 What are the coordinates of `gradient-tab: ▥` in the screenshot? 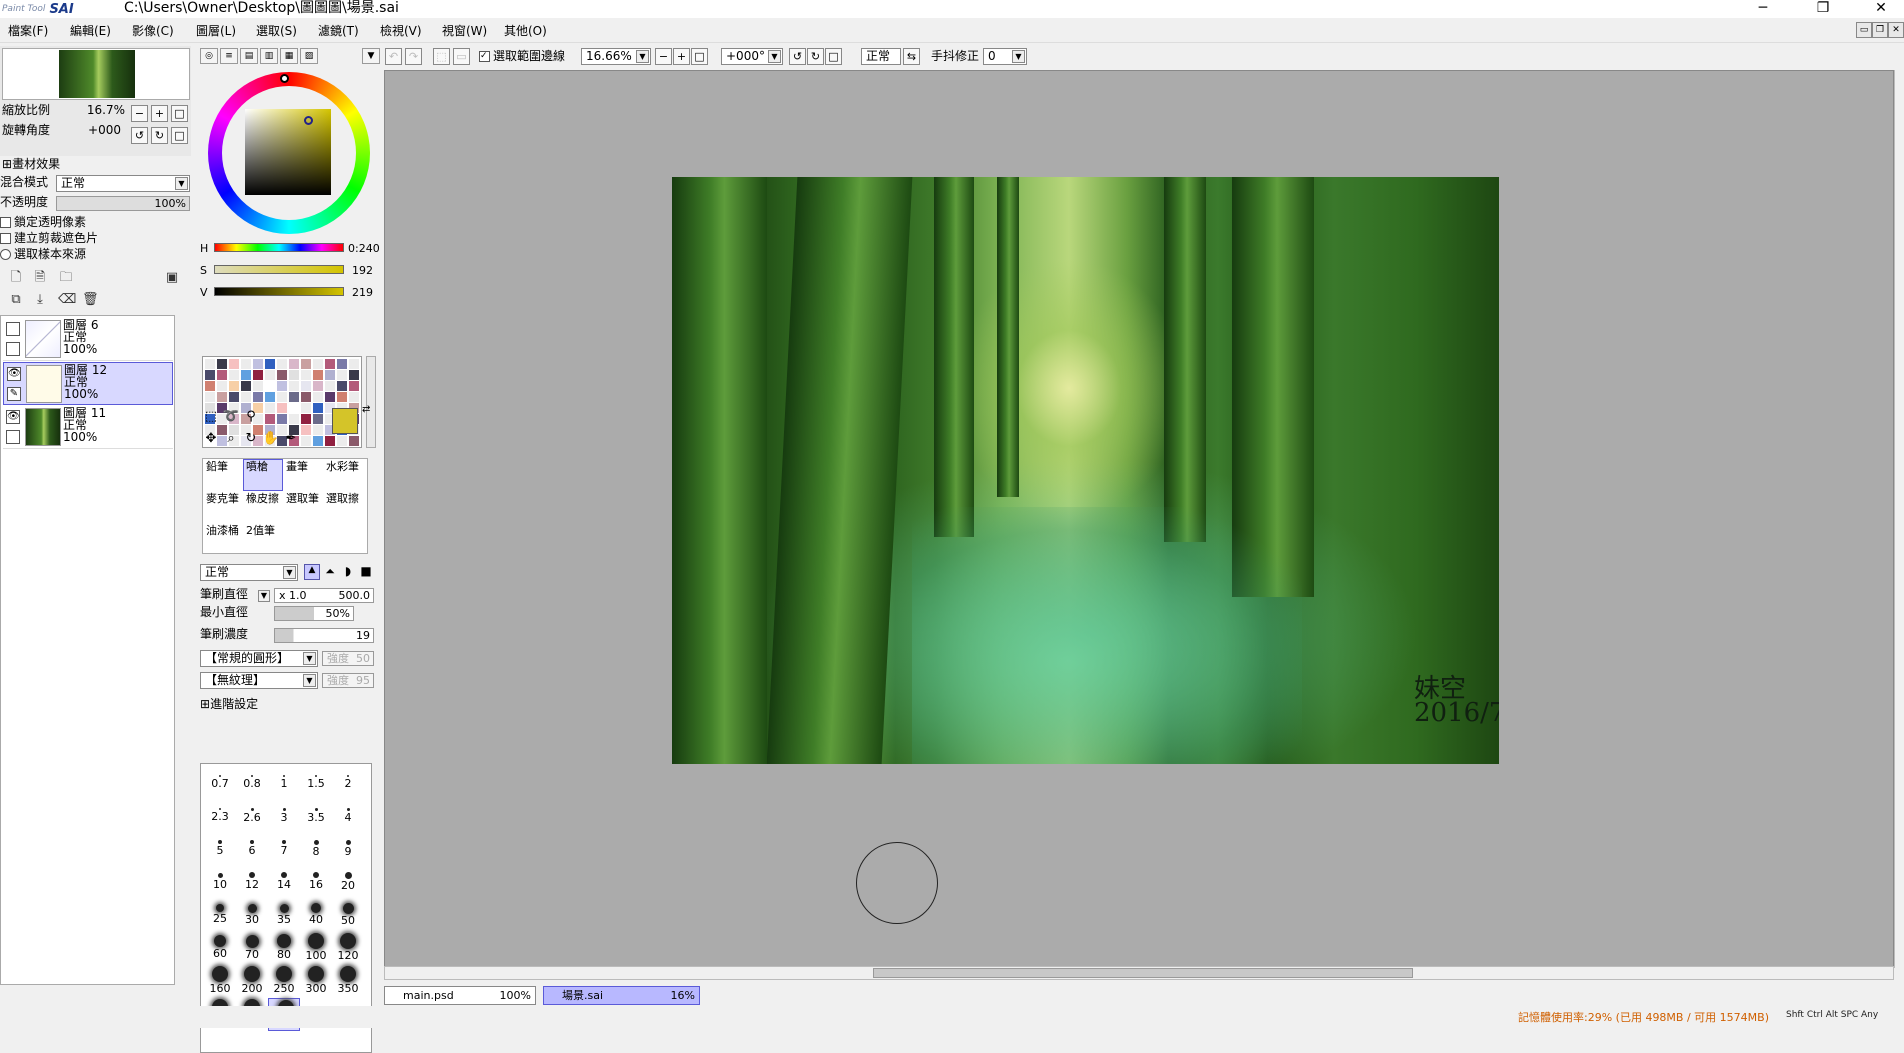 It's located at (269, 56).